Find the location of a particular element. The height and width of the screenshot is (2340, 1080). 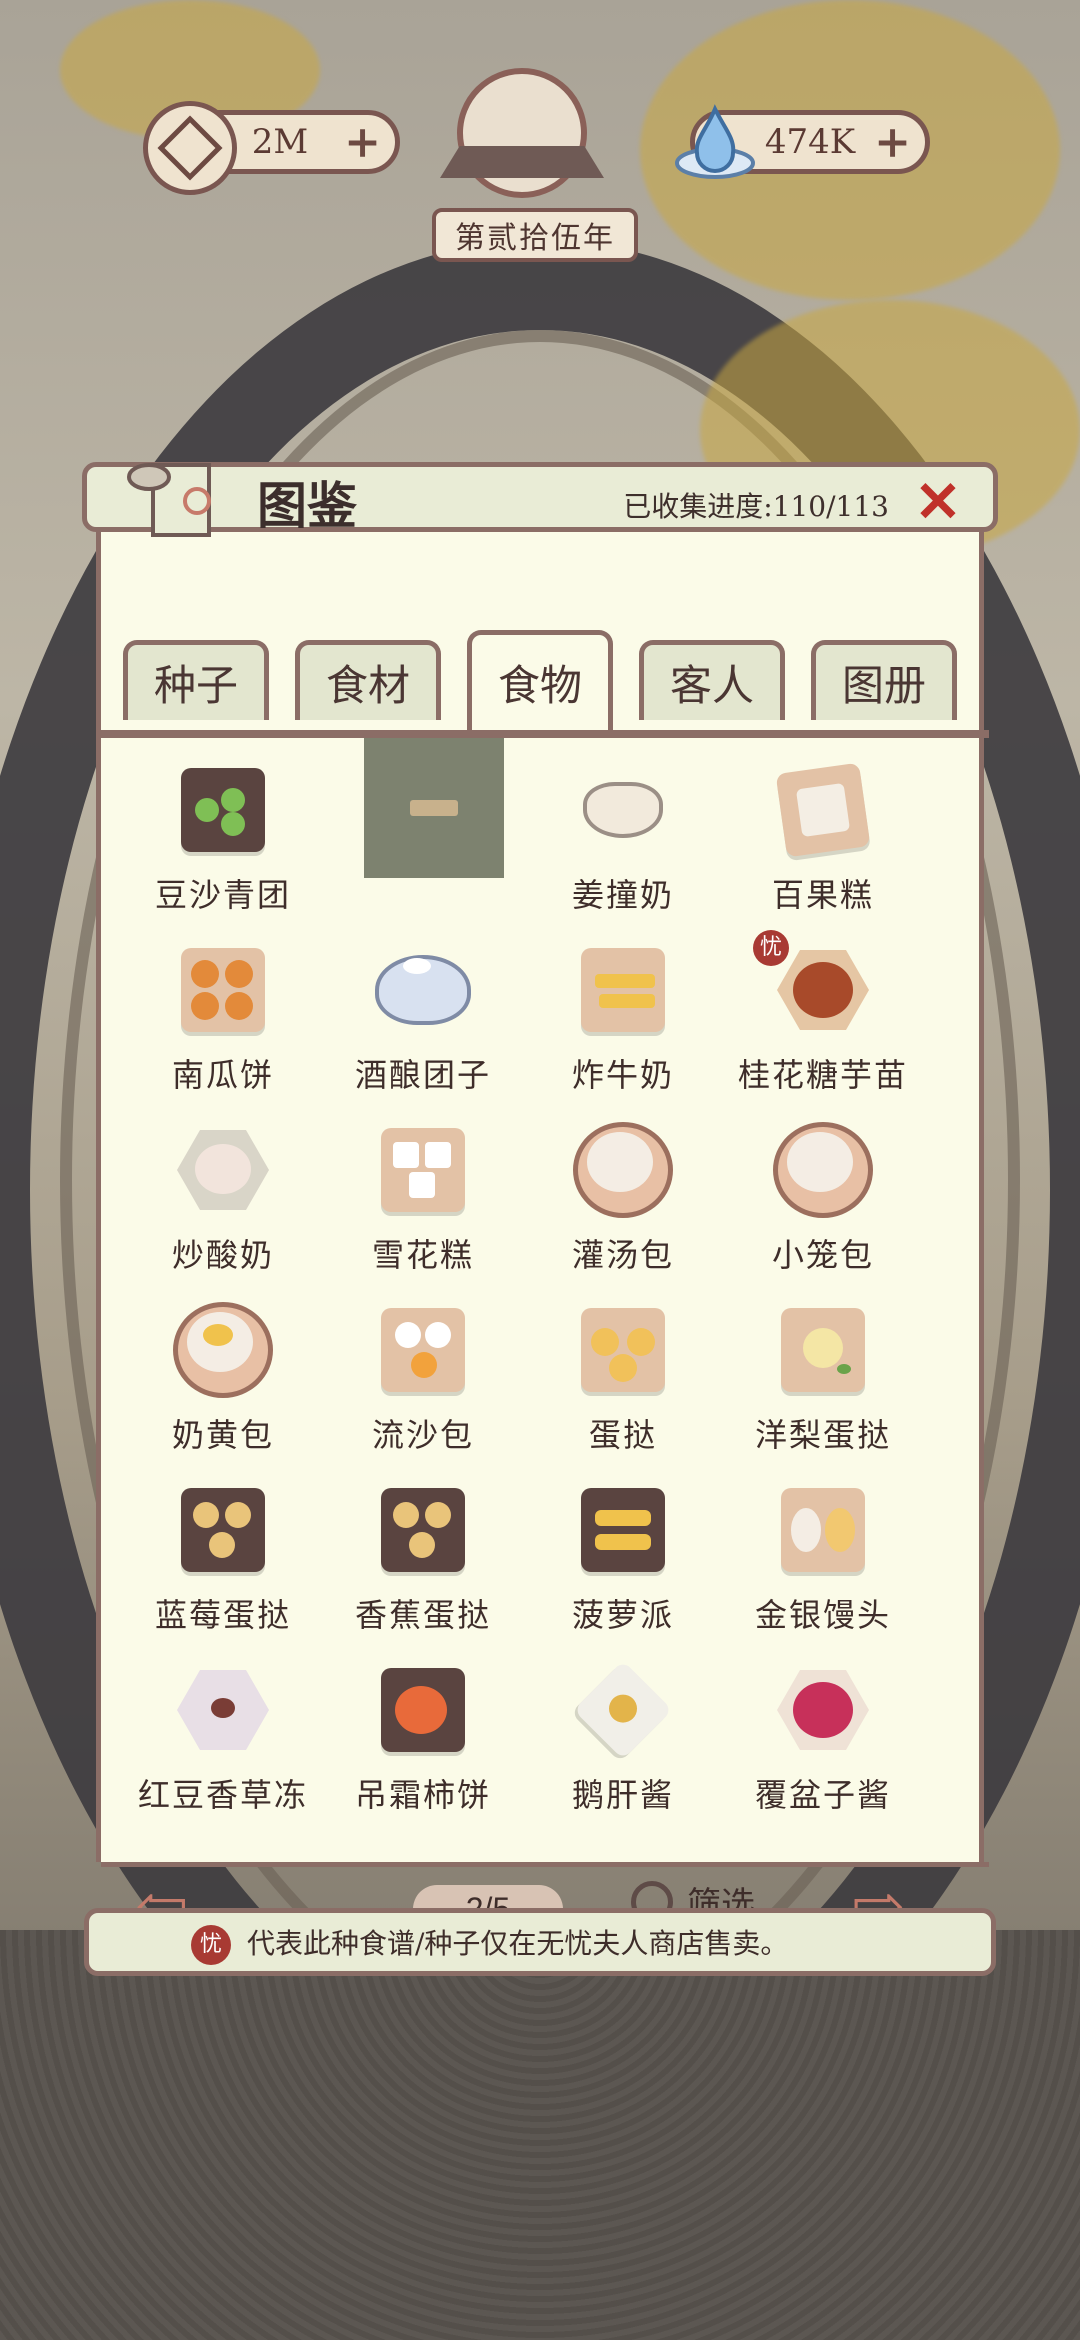

tab-guests: 客人 is located at coordinates (712, 680).